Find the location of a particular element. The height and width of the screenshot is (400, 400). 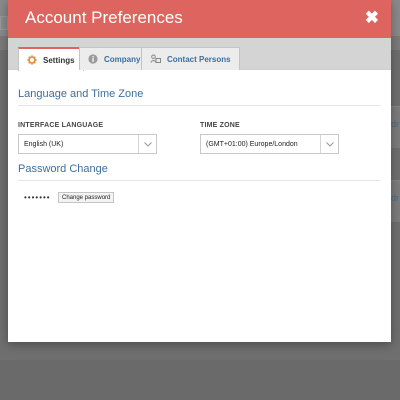

tab-bar: Settings Company Contact Persons is located at coordinates (199, 54).